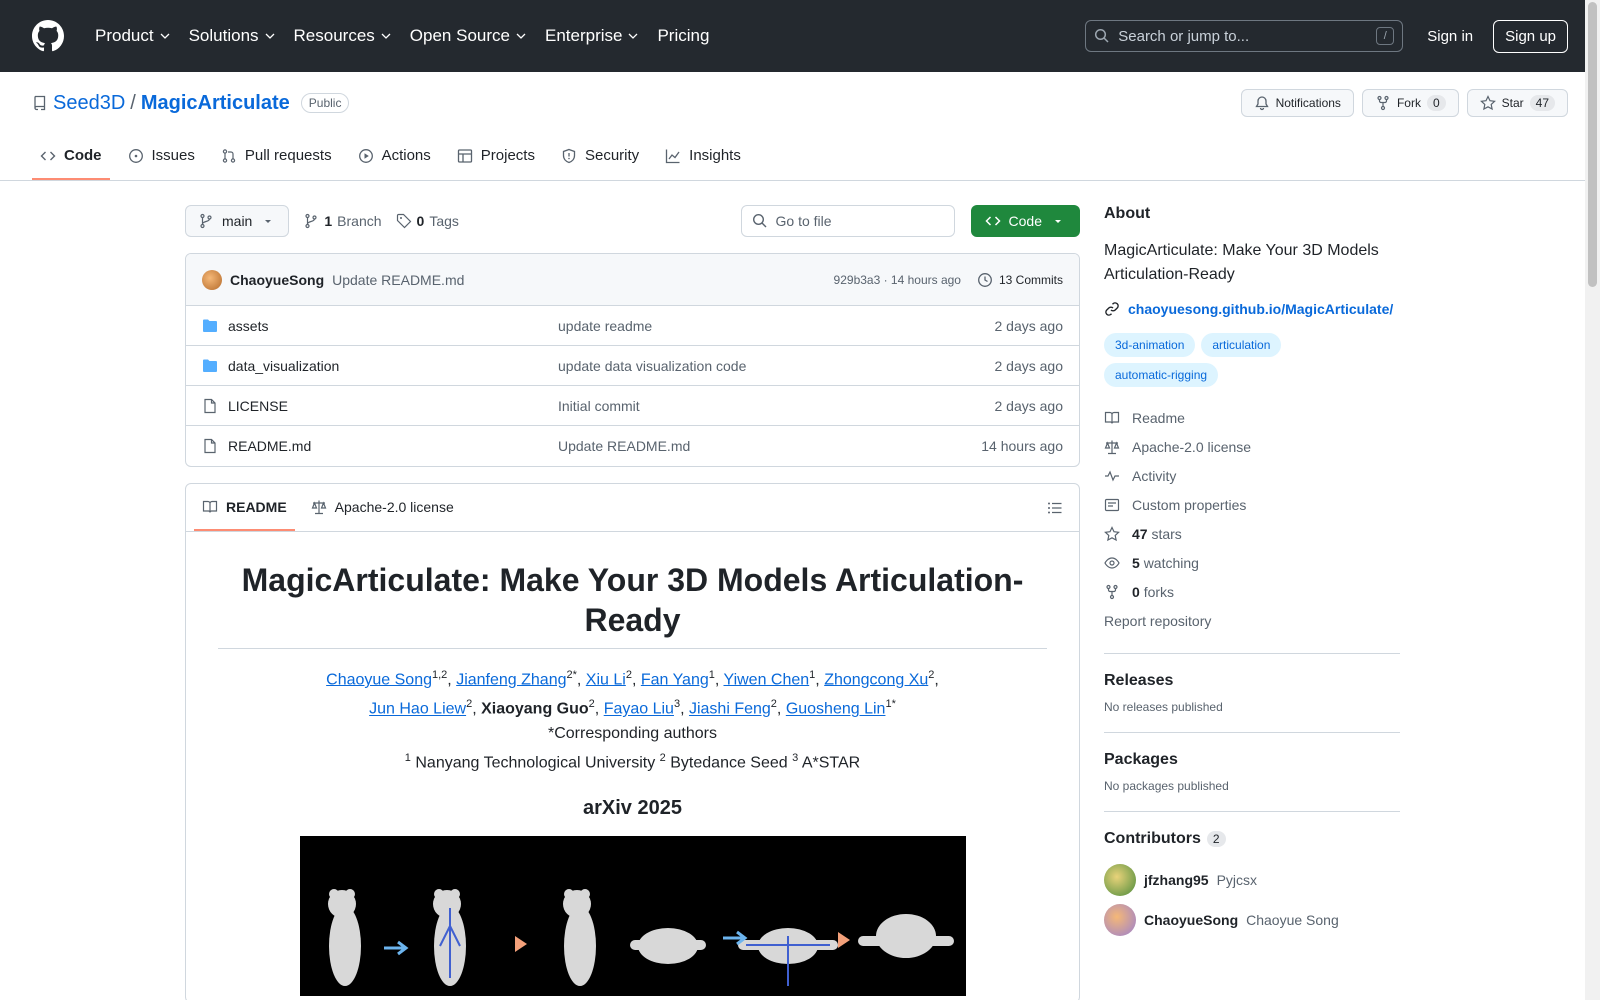 This screenshot has height=1000, width=1600. I want to click on nav-label: Enterprise, so click(583, 35).